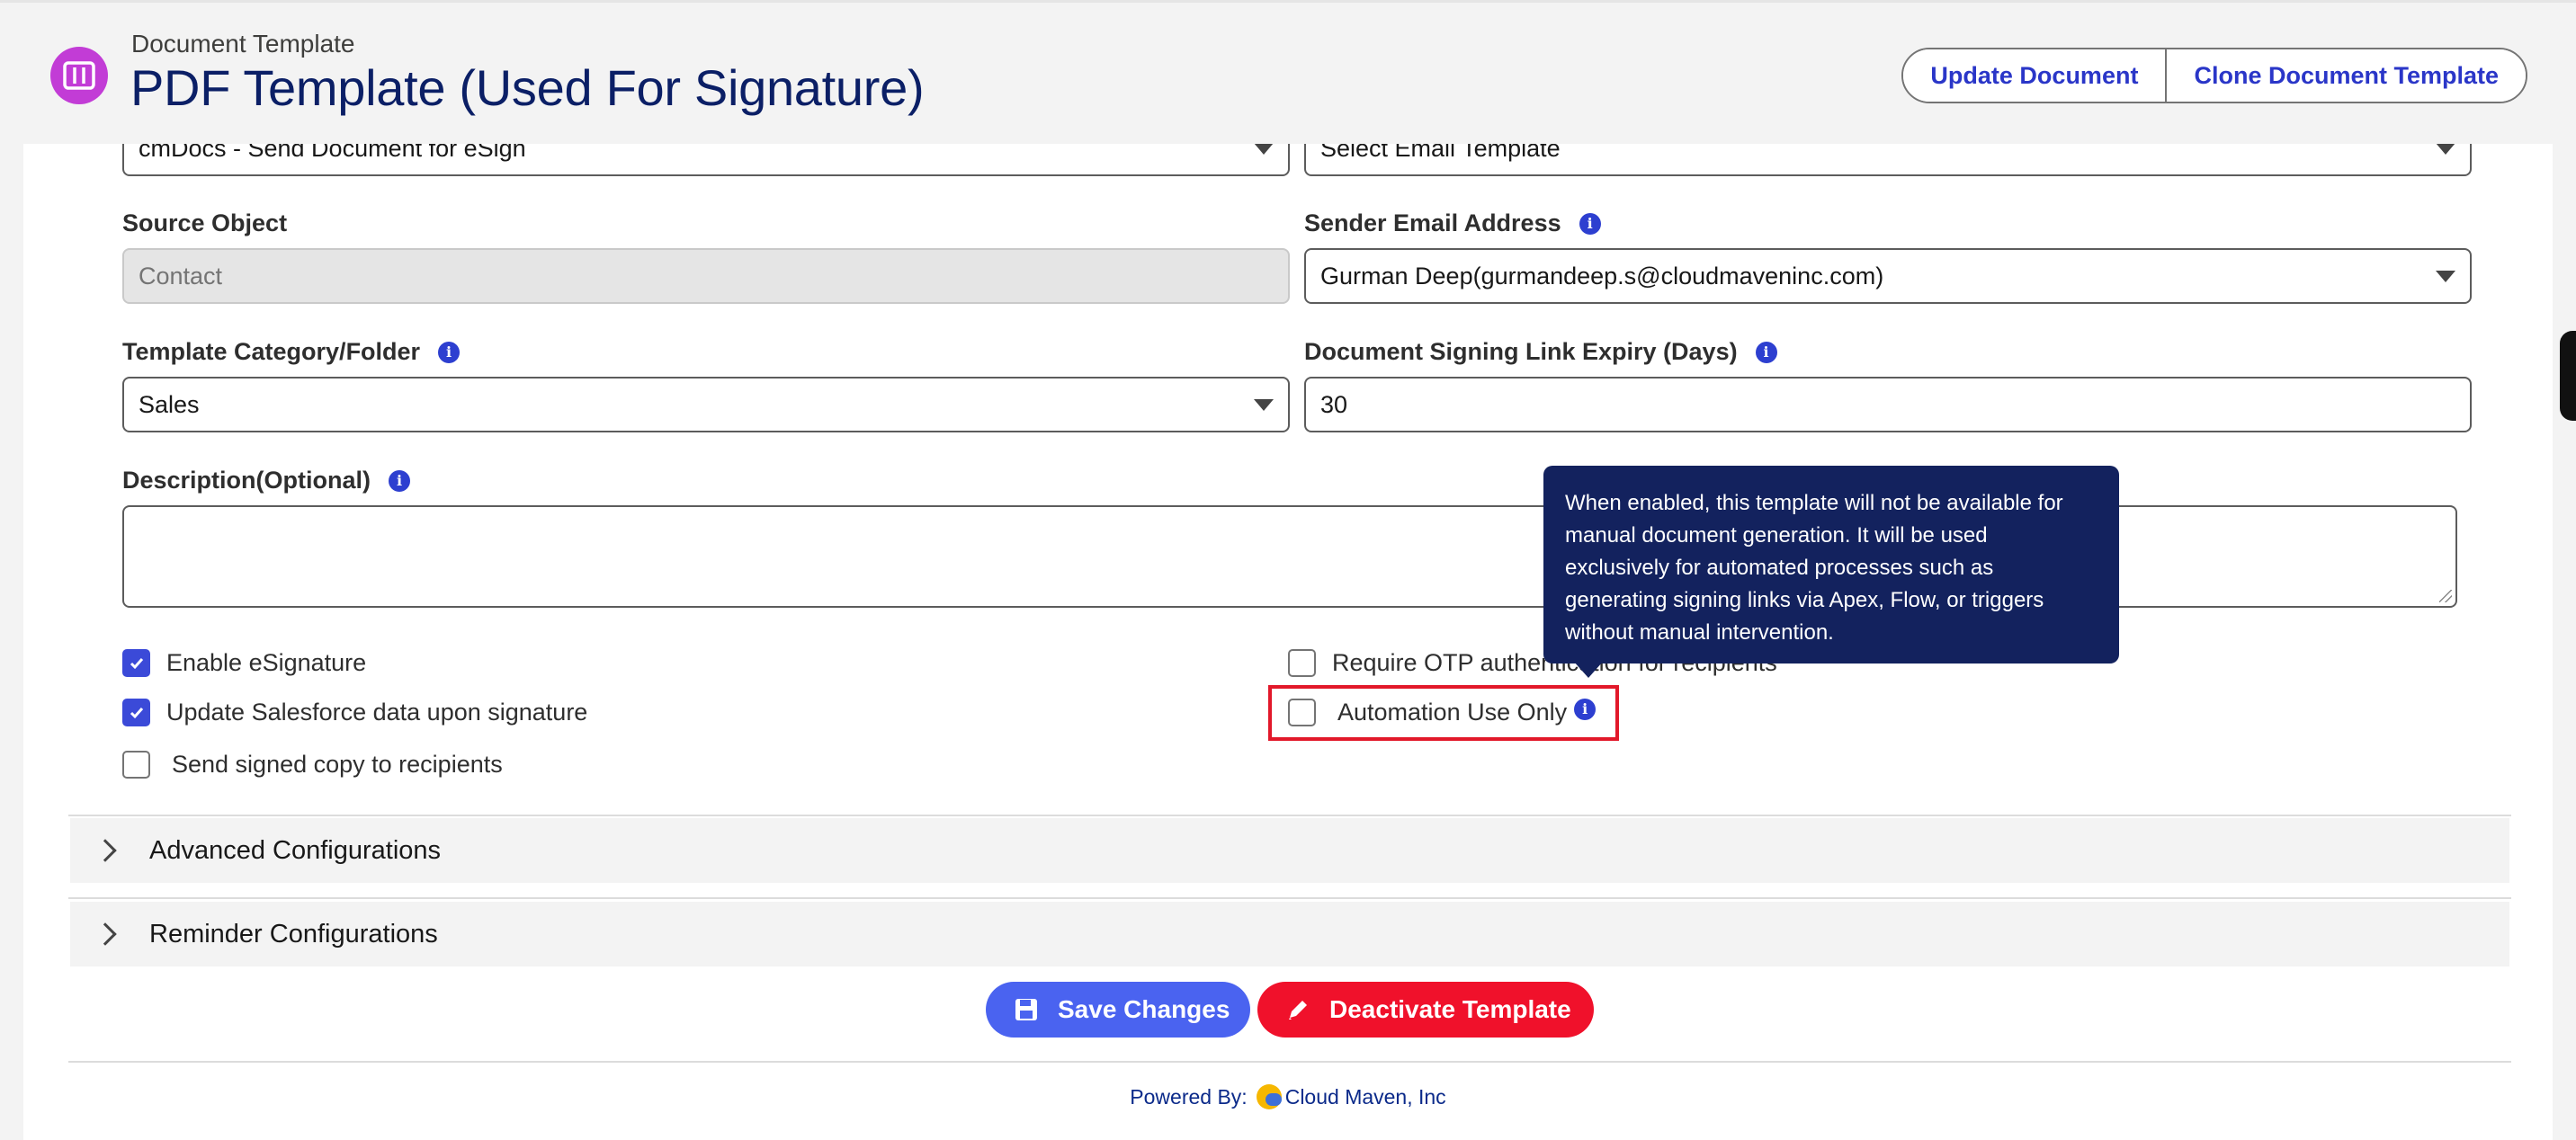 The image size is (2576, 1140). I want to click on save-changes-button: Save Changes, so click(1118, 1010).